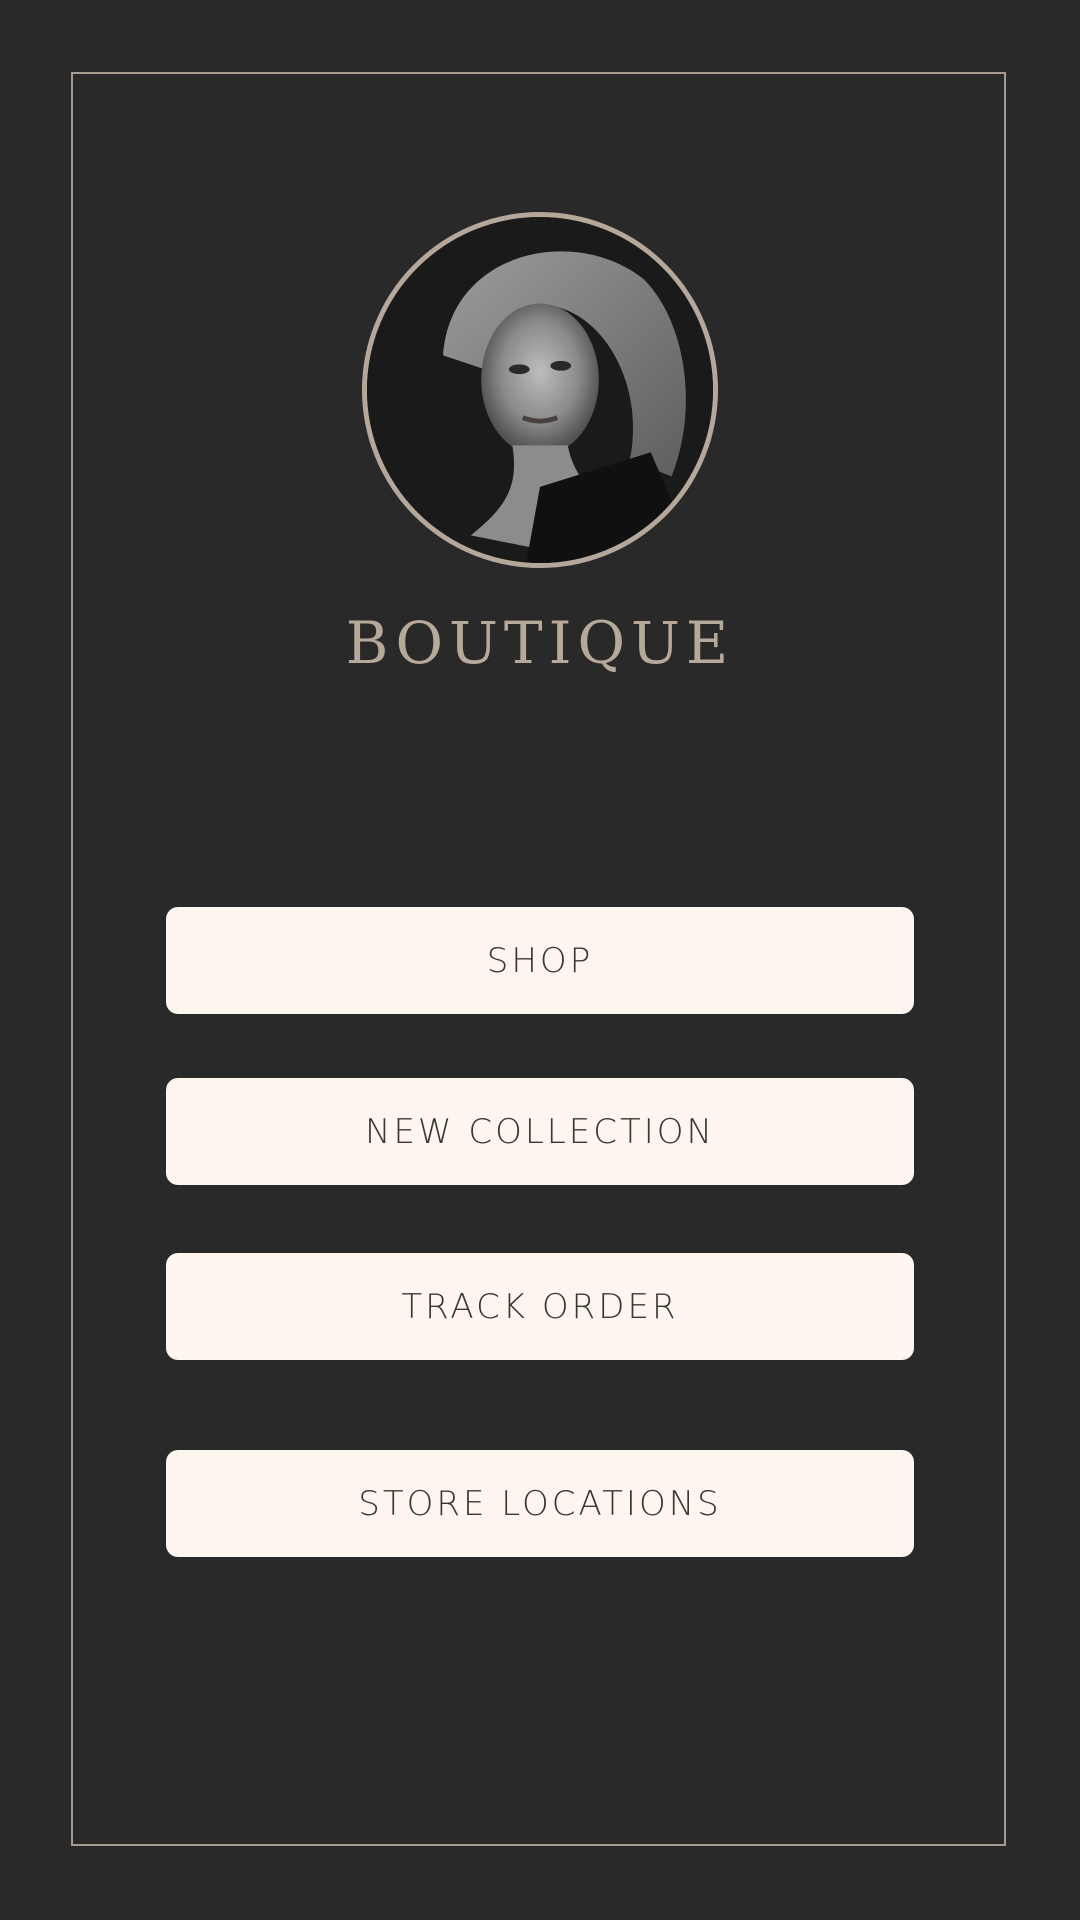 The image size is (1080, 1920). Describe the element at coordinates (540, 643) in the screenshot. I see `brand-title: BOUTIQUE` at that location.